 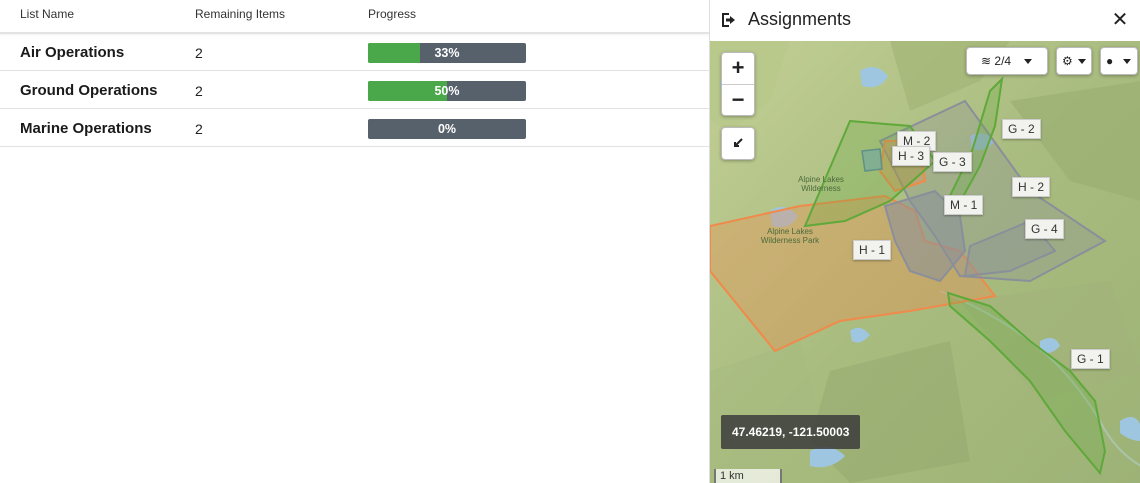 What do you see at coordinates (911, 156) in the screenshot?
I see `assignment-label: H - 3` at bounding box center [911, 156].